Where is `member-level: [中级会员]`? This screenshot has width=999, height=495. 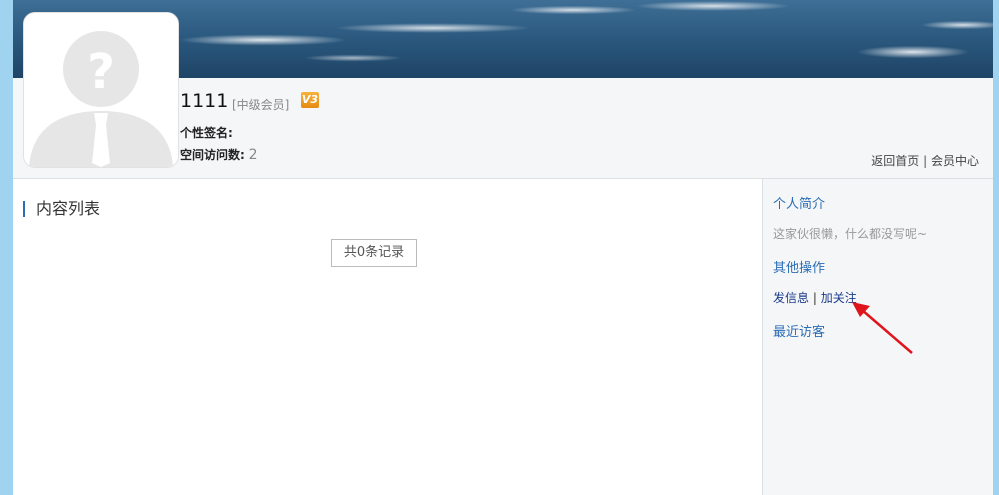 member-level: [中级会员] is located at coordinates (261, 105).